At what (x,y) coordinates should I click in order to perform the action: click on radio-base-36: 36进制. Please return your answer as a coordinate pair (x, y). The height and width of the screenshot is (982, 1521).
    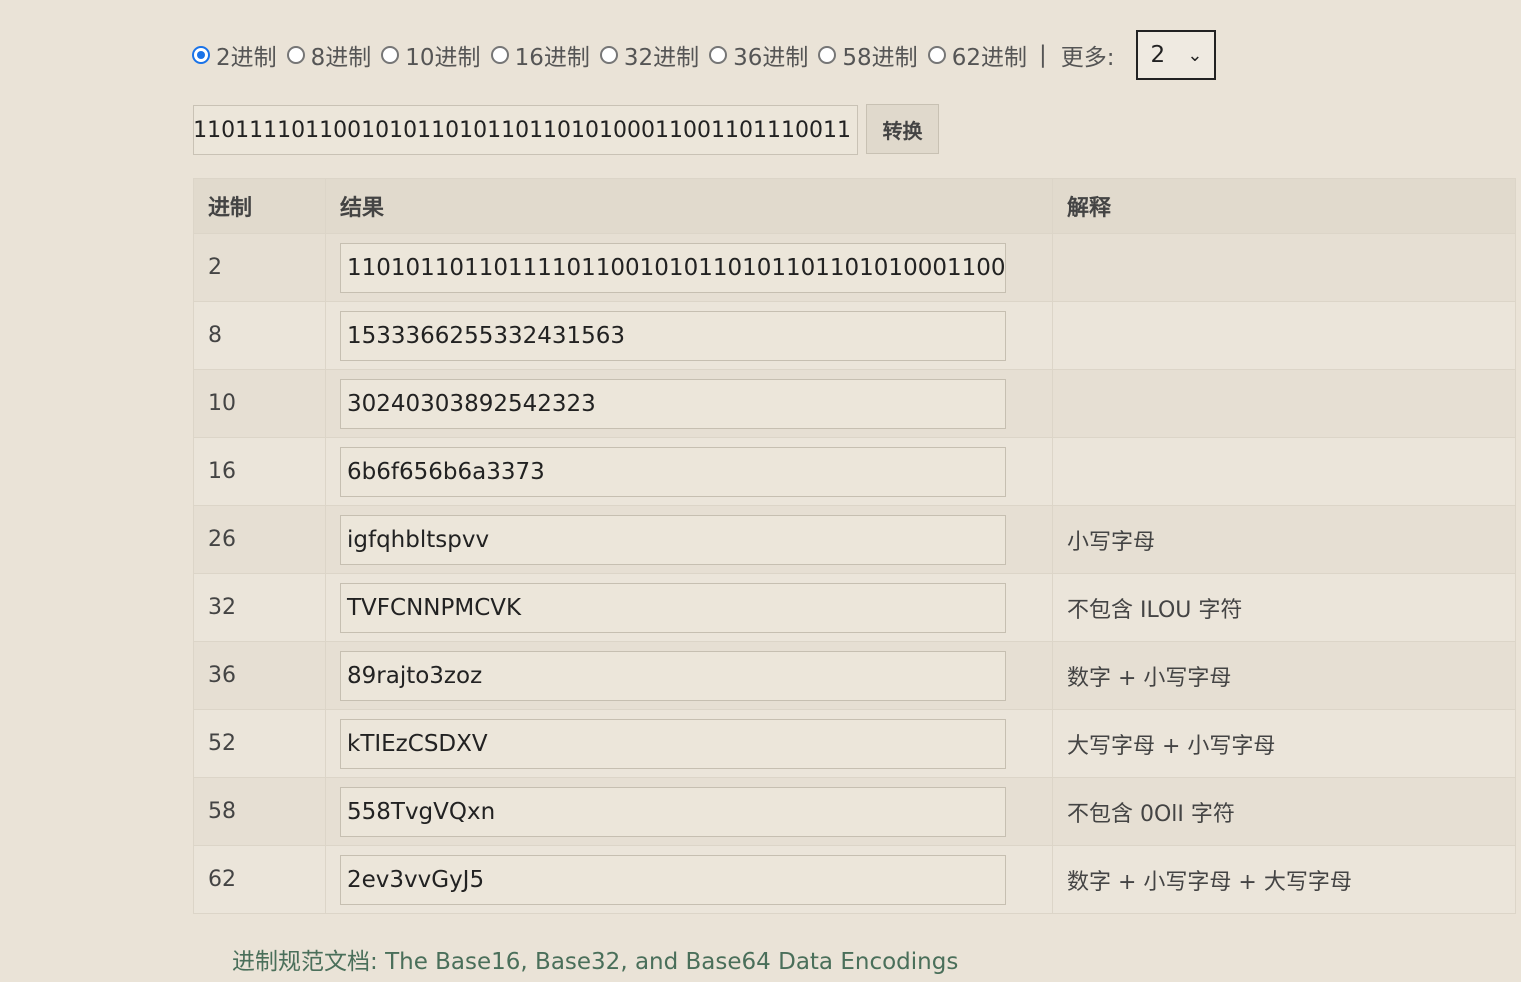
    Looking at the image, I should click on (758, 55).